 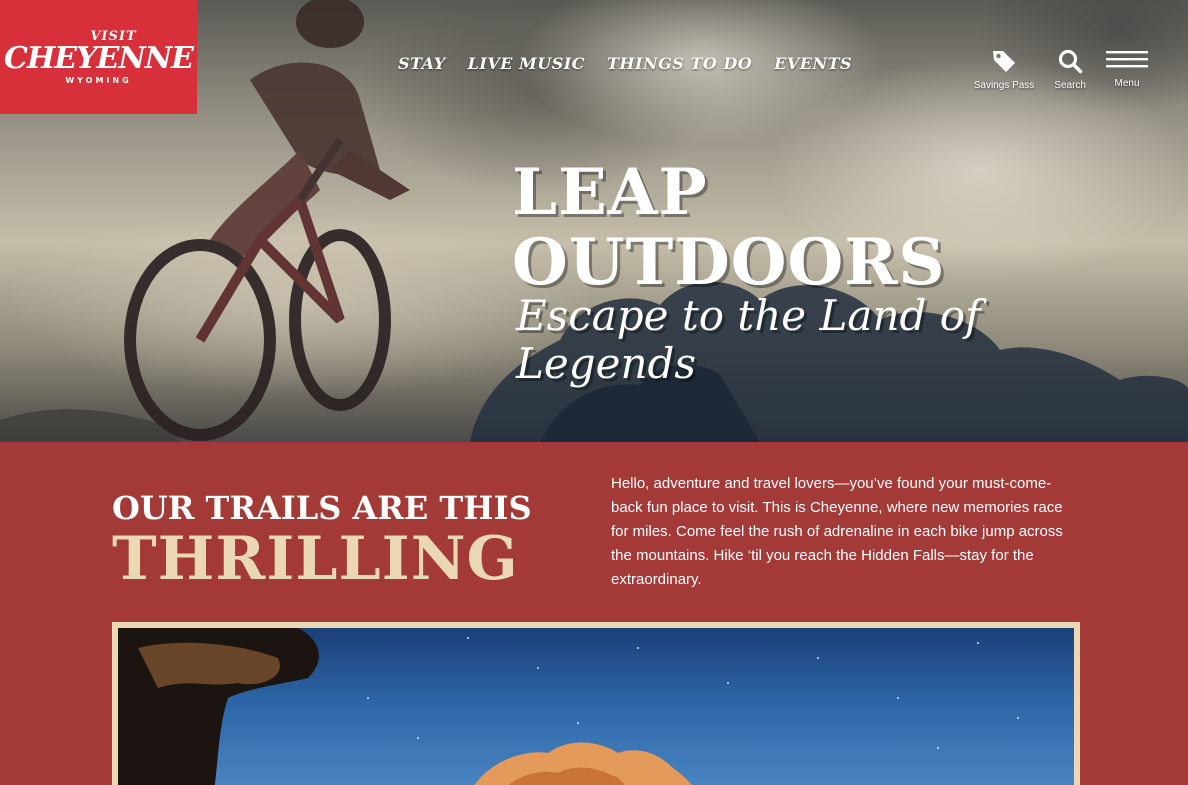 I want to click on nav-item-live-music: LIVE MUSIC, so click(x=526, y=63).